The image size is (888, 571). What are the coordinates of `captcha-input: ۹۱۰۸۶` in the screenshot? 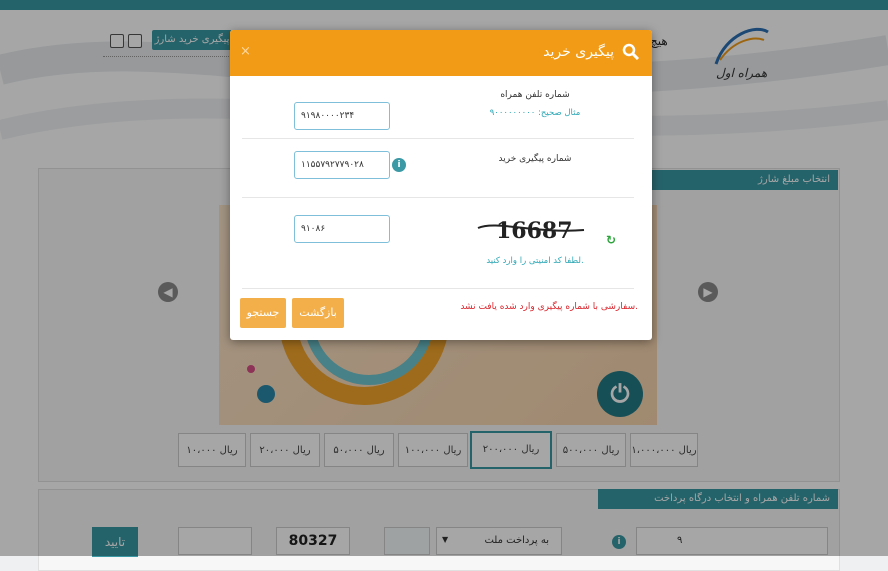 It's located at (342, 229).